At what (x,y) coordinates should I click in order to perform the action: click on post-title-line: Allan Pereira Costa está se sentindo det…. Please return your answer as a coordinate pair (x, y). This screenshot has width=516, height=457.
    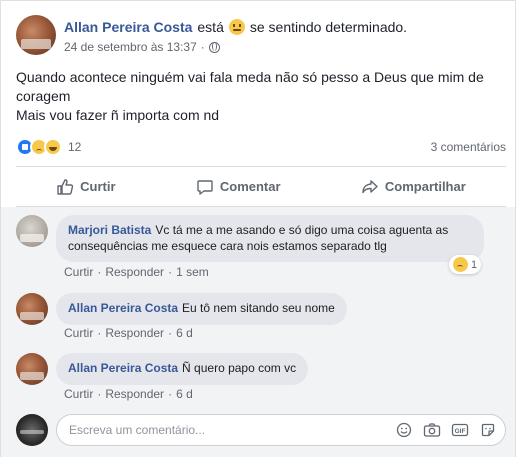
    Looking at the image, I should click on (235, 27).